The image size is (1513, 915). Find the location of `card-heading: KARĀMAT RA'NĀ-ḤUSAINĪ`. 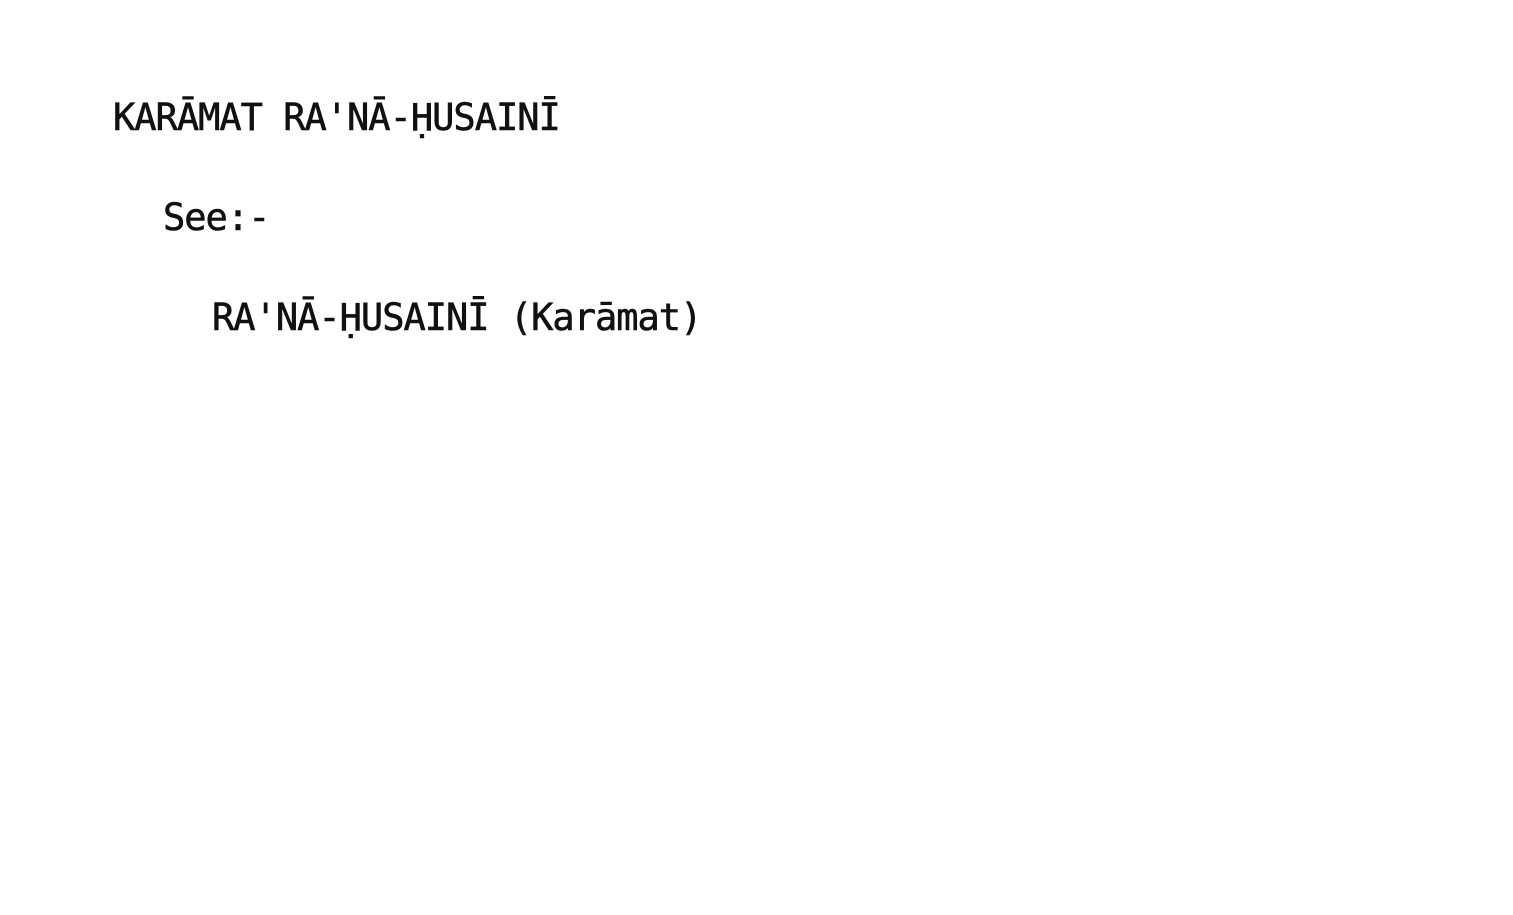

card-heading: KARĀMAT RA'NĀ-ḤUSAINĪ is located at coordinates (337, 117).